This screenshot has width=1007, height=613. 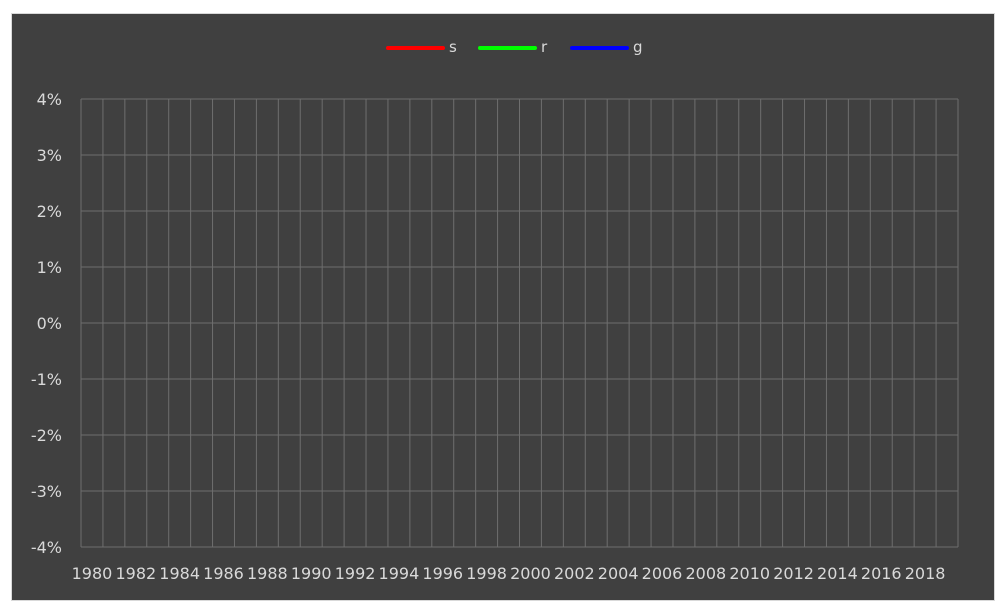 What do you see at coordinates (706, 573) in the screenshot?
I see `x-tick-label: 2008` at bounding box center [706, 573].